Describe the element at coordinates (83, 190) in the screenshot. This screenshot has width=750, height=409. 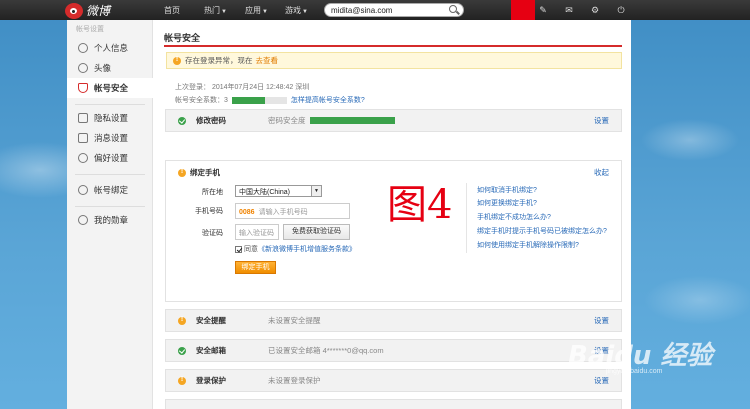
I see `user-link-icon` at that location.